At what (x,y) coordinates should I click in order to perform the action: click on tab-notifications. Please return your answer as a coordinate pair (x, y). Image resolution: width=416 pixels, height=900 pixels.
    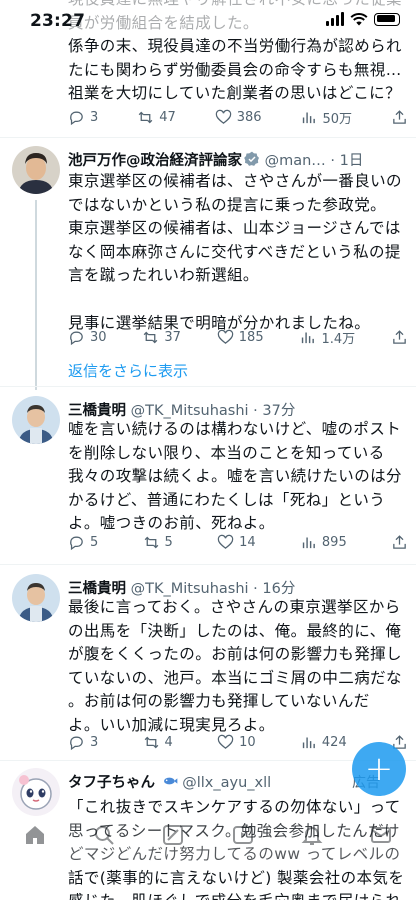
    Looking at the image, I should click on (312, 835).